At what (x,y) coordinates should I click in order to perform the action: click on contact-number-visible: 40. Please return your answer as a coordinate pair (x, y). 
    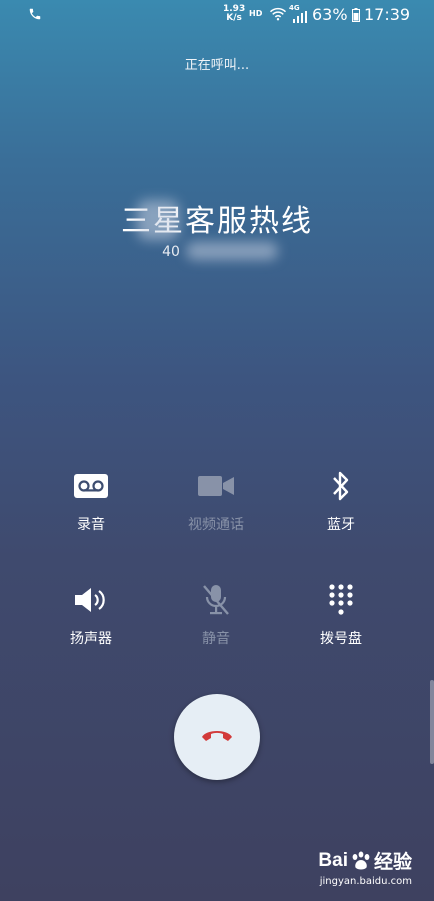
    Looking at the image, I should click on (171, 252).